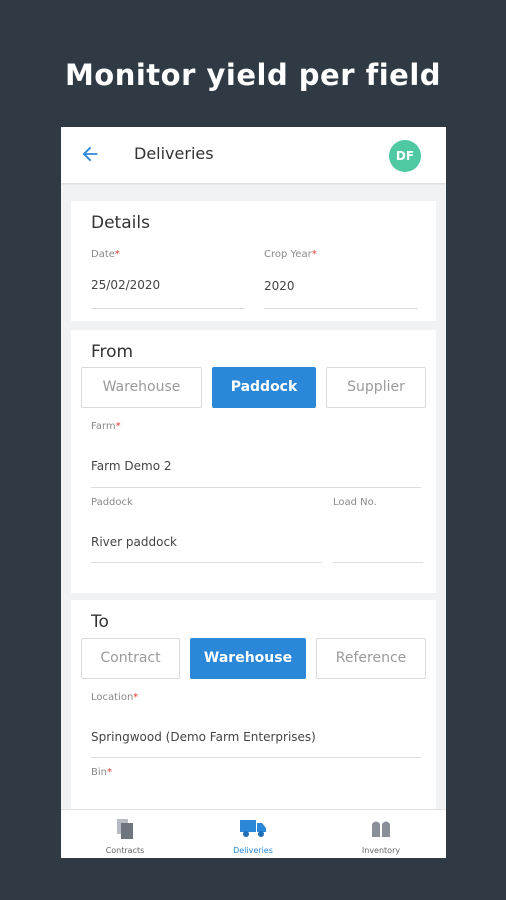 Image resolution: width=506 pixels, height=900 pixels. I want to click on to-title: To, so click(100, 622).